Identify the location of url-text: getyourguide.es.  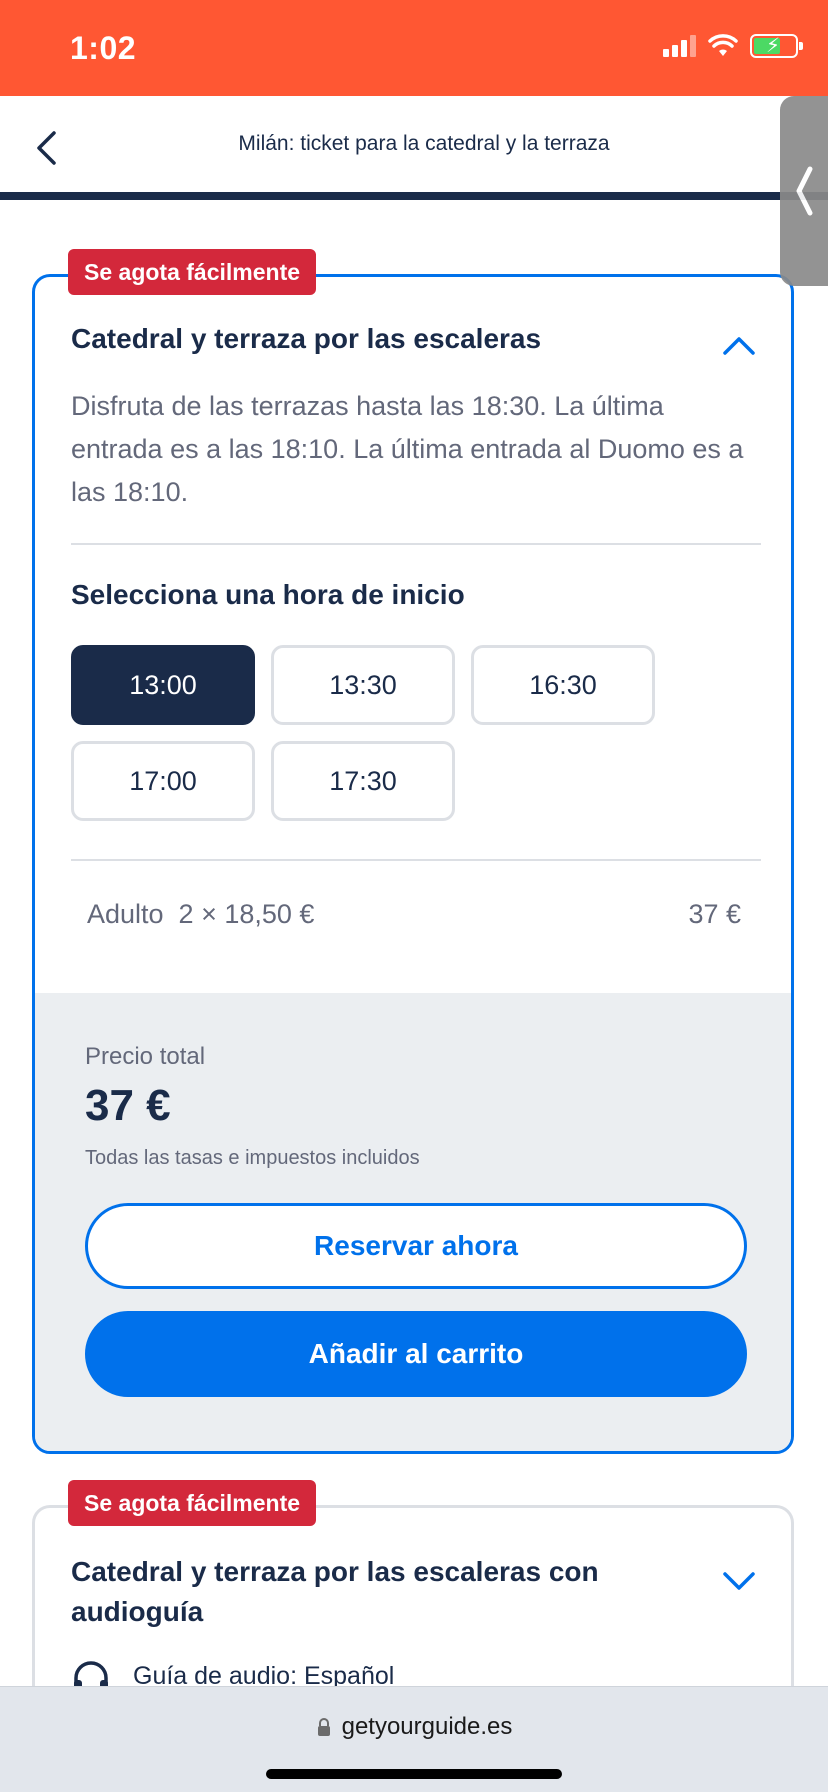
(427, 1726).